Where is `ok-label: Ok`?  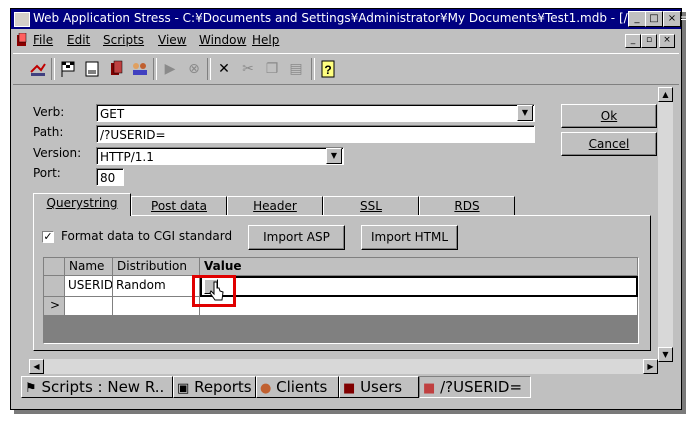 ok-label: Ok is located at coordinates (609, 116).